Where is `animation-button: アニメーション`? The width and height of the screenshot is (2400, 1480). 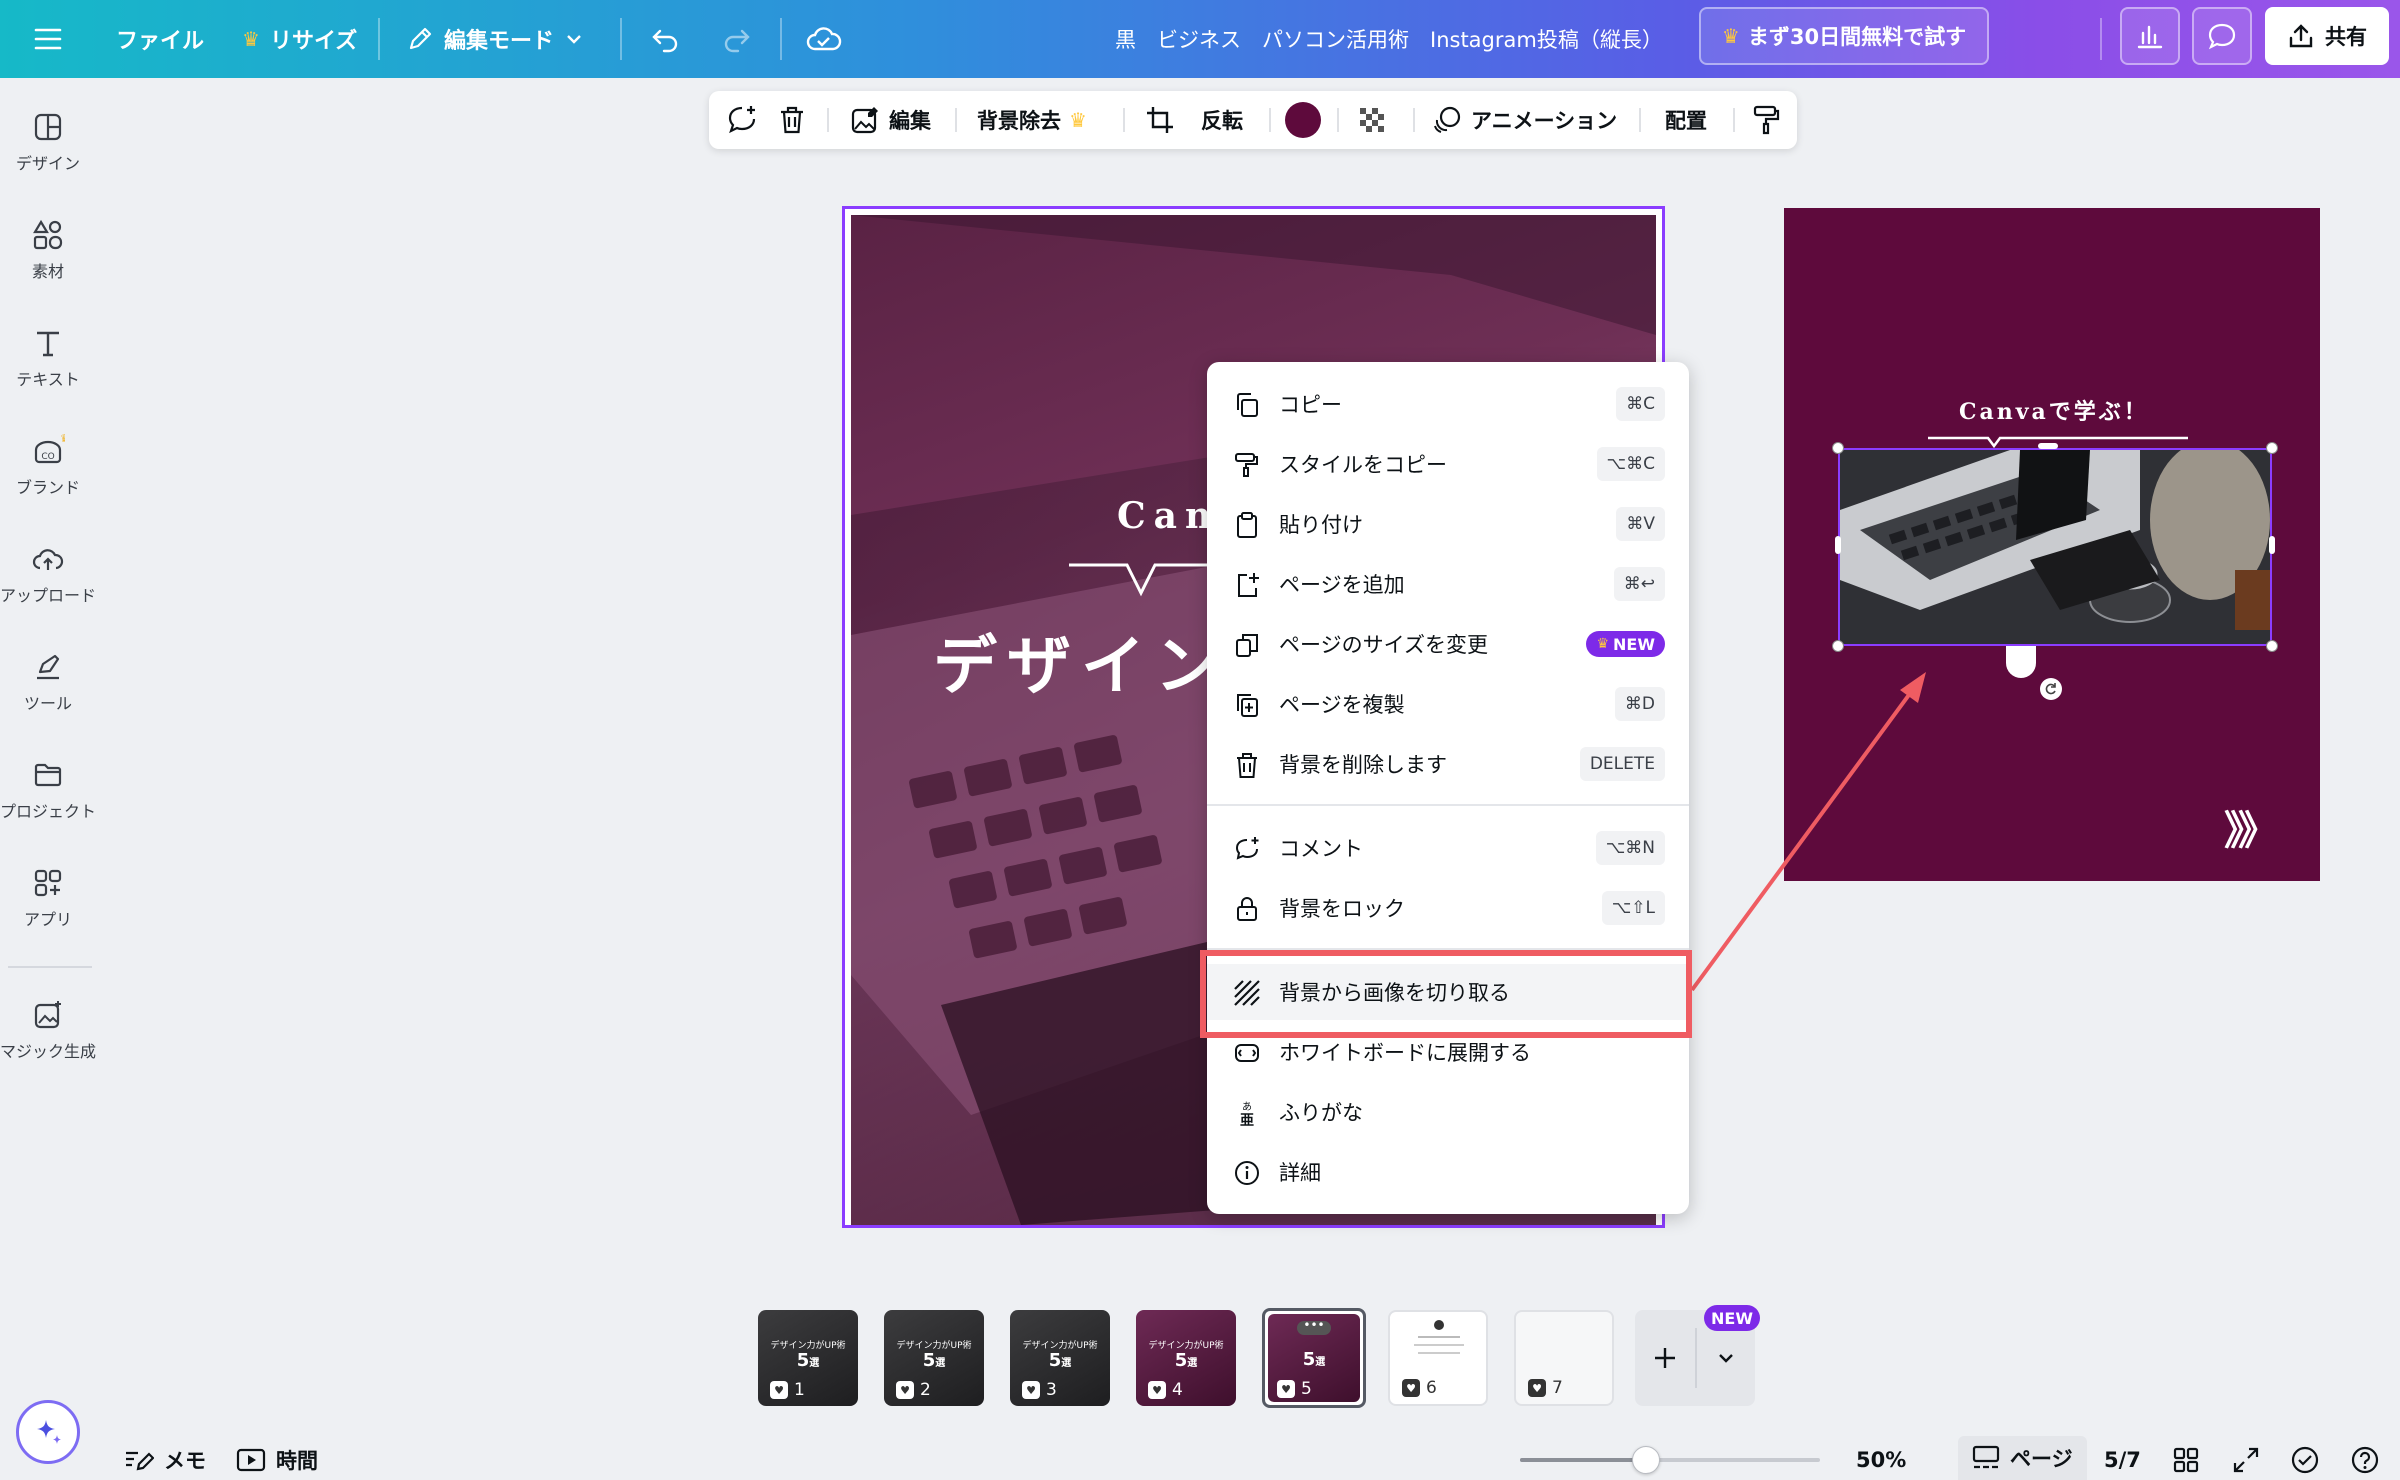 animation-button: アニメーション is located at coordinates (1524, 120).